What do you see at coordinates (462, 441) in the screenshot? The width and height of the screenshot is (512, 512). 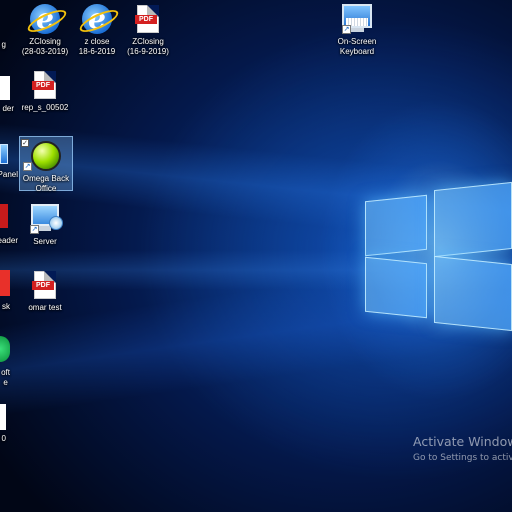 I see `watermark-title: Activate Window` at bounding box center [462, 441].